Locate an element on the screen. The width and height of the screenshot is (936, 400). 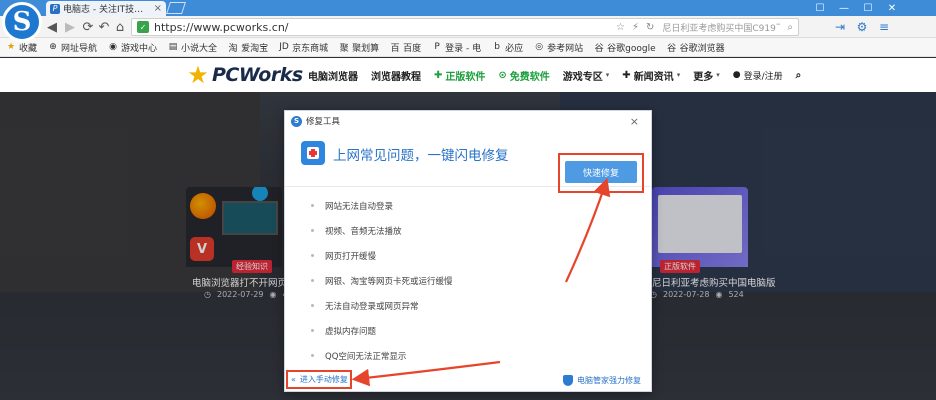
issue-label: 无法自动登录或网页异常 is located at coordinates (372, 306).